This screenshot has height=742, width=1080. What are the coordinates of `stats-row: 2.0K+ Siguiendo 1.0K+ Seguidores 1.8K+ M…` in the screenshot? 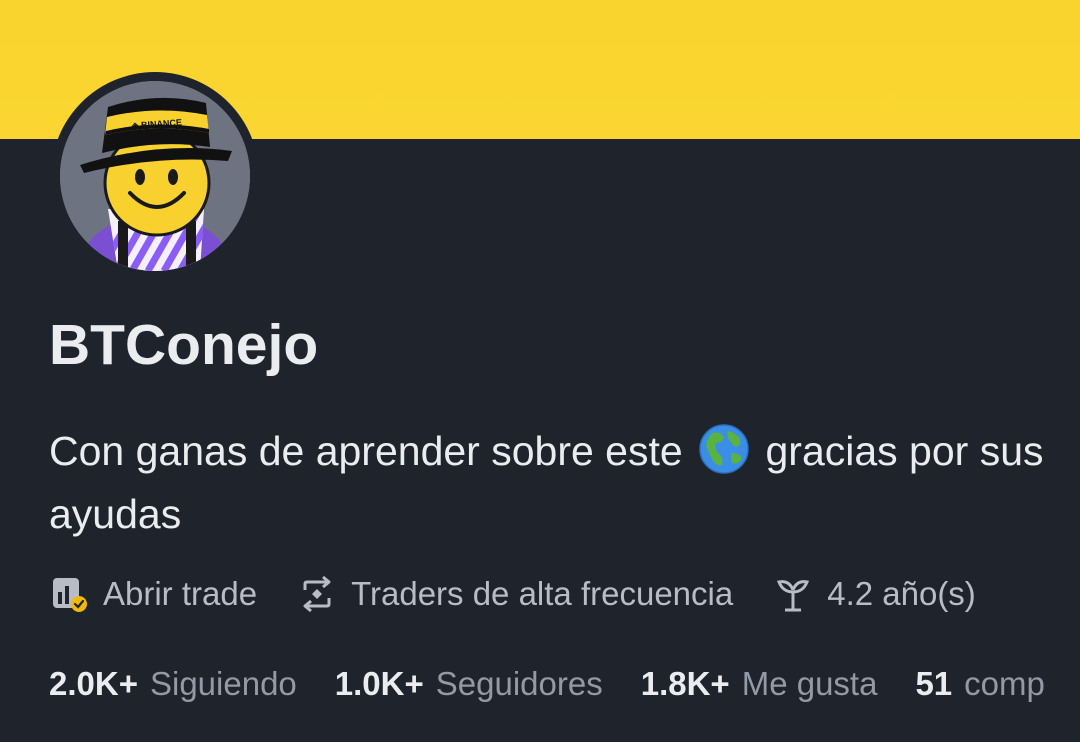 It's located at (547, 684).